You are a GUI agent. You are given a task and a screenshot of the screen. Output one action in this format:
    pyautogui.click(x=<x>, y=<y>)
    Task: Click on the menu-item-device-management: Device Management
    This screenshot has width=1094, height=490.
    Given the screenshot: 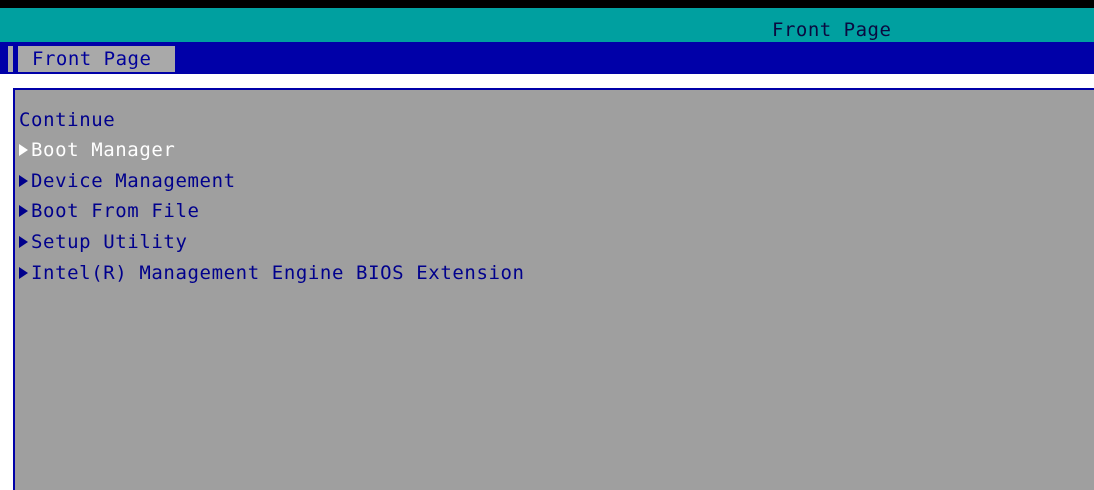 What is the action you would take?
    pyautogui.click(x=127, y=181)
    